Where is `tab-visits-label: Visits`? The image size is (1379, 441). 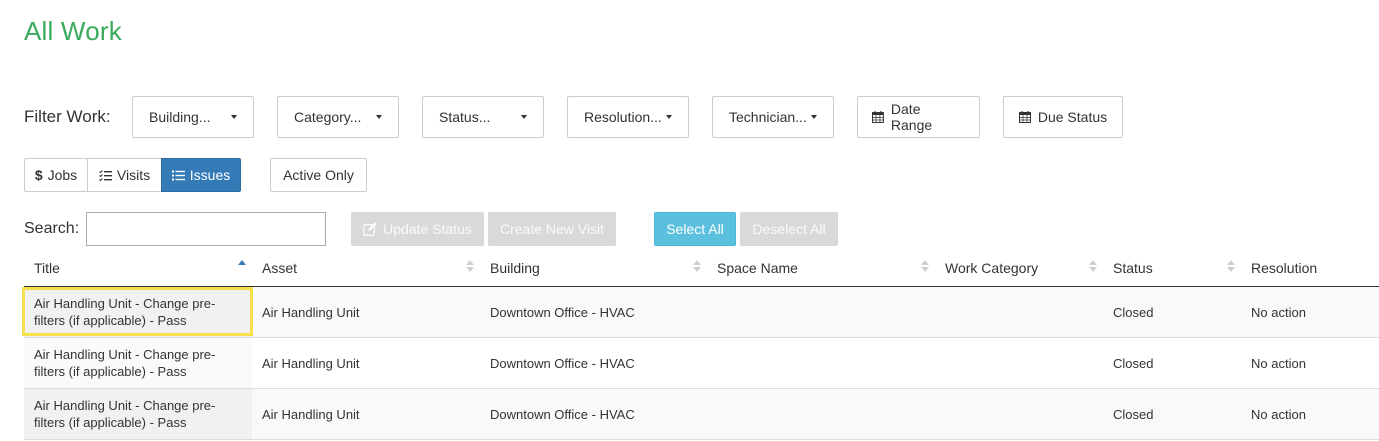 tab-visits-label: Visits is located at coordinates (133, 175).